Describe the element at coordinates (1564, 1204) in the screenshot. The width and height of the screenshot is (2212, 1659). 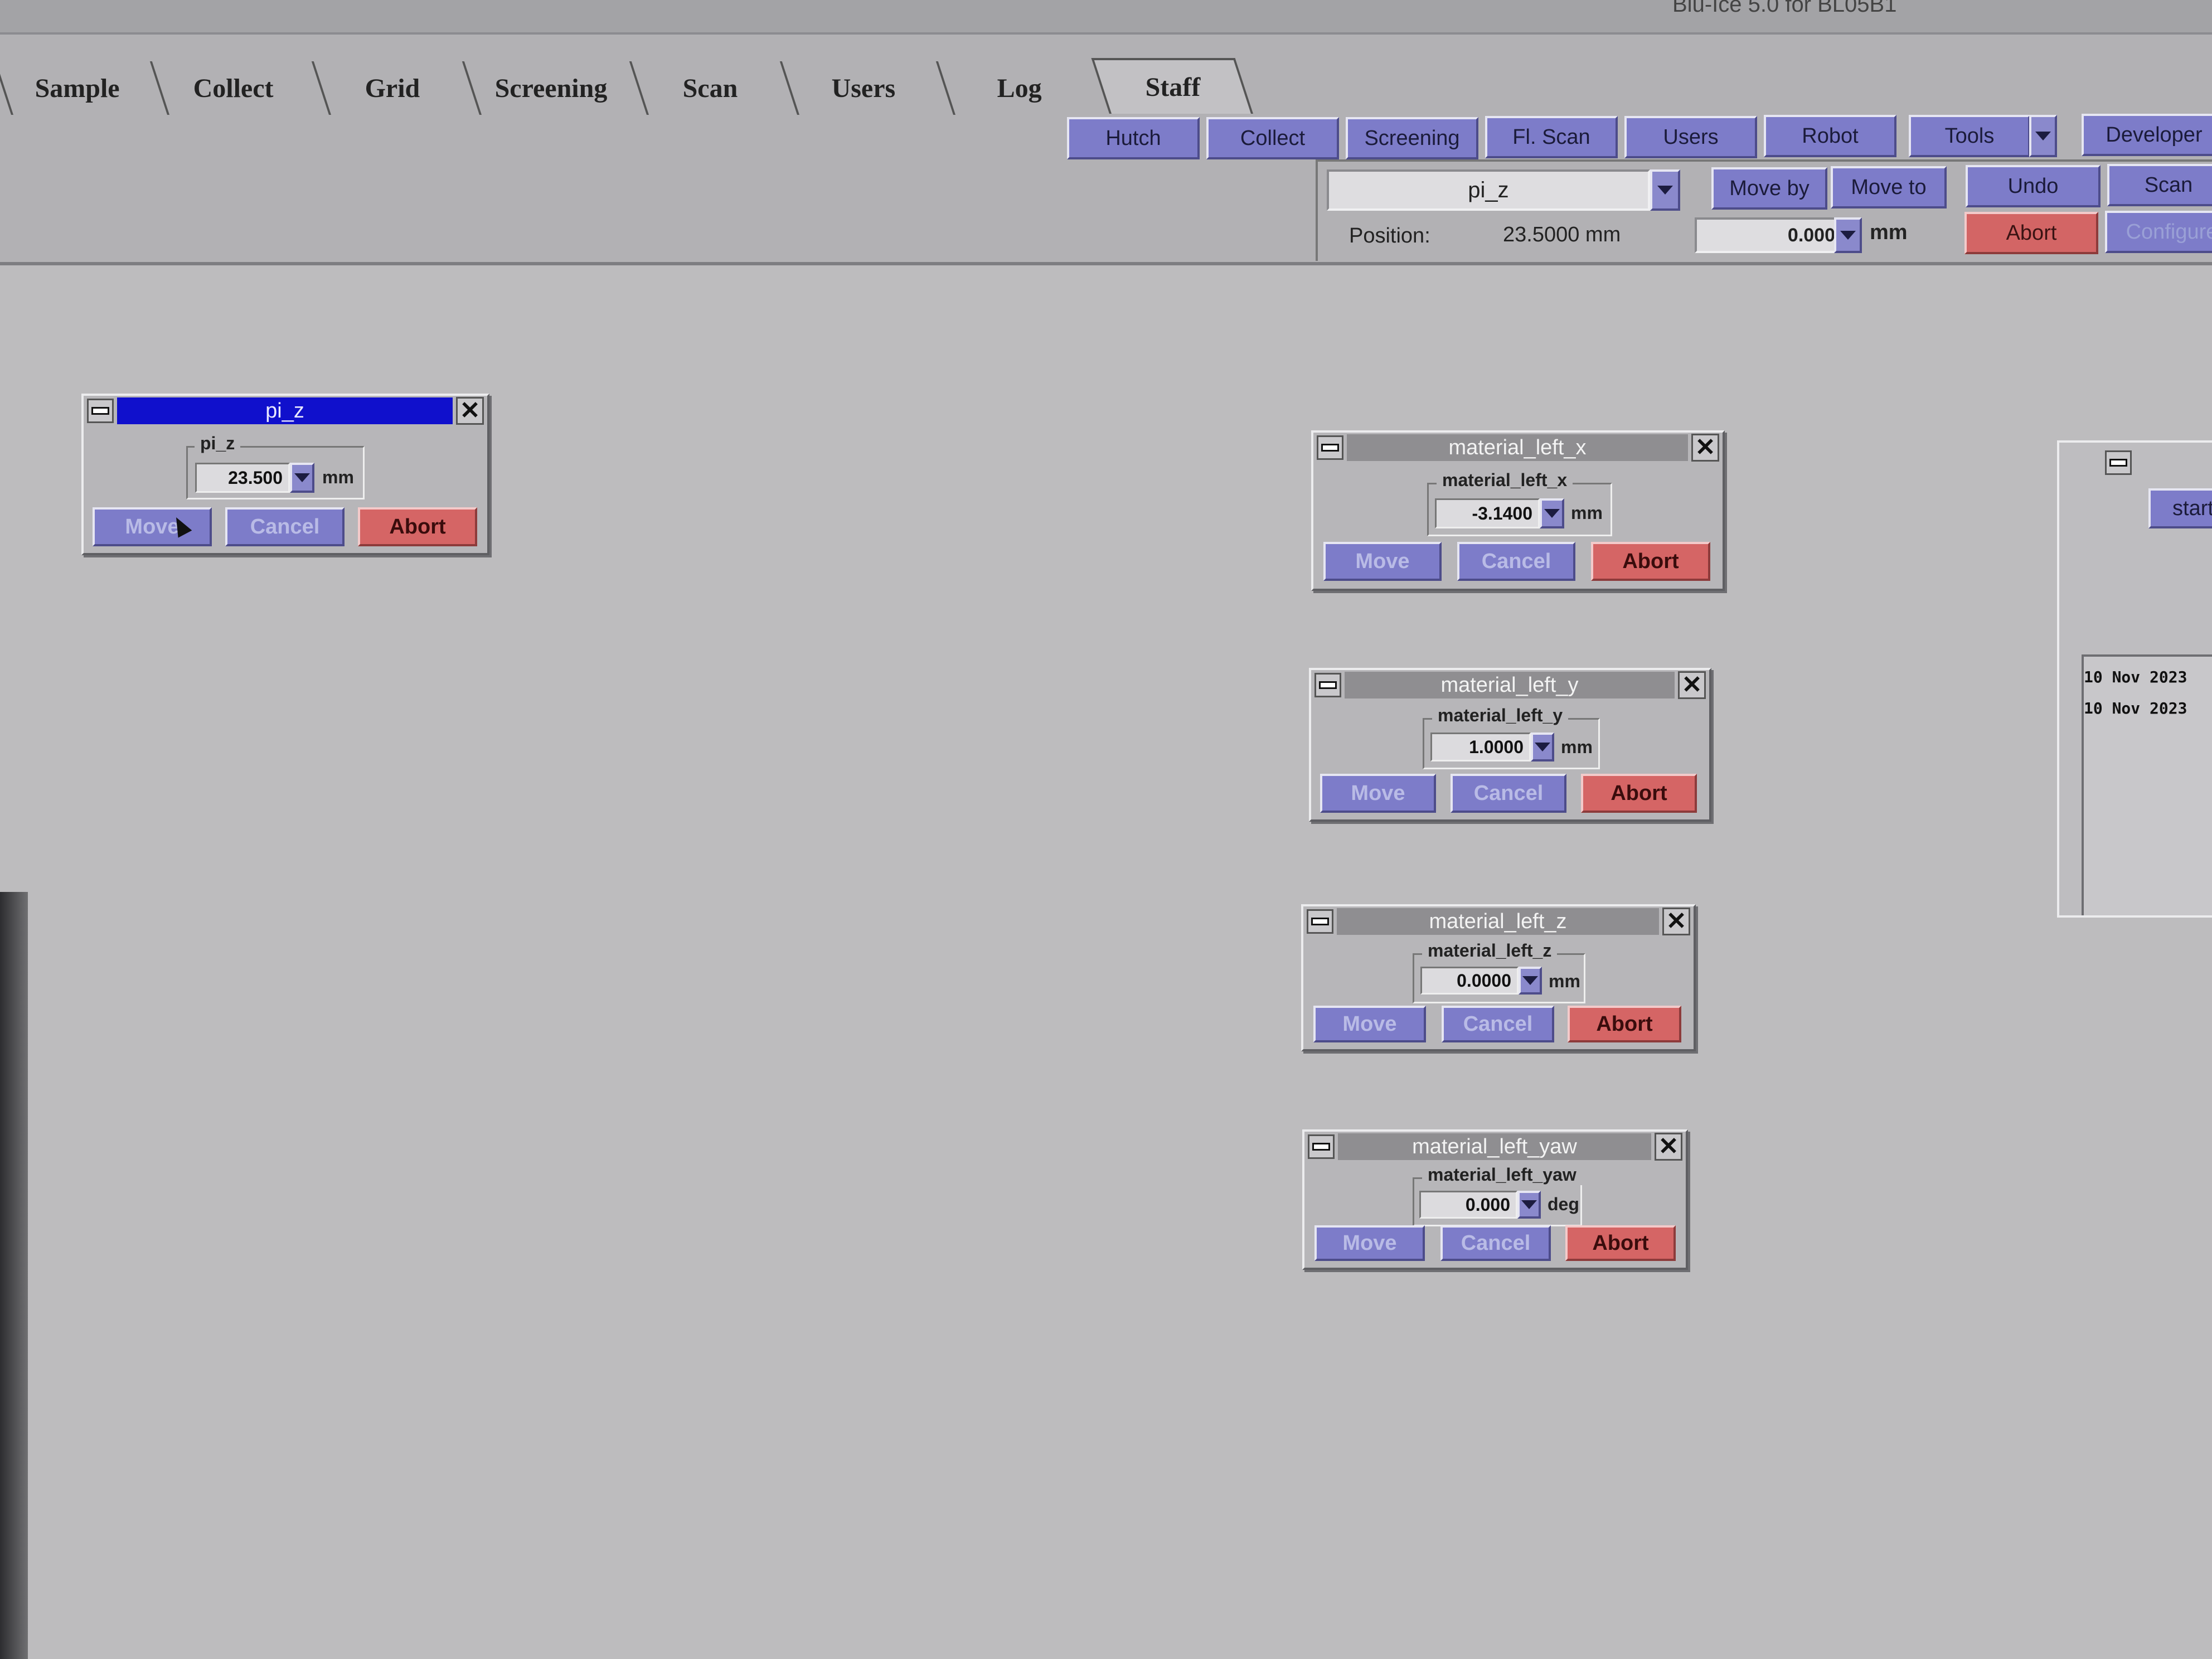
I see `unit-label: deg` at that location.